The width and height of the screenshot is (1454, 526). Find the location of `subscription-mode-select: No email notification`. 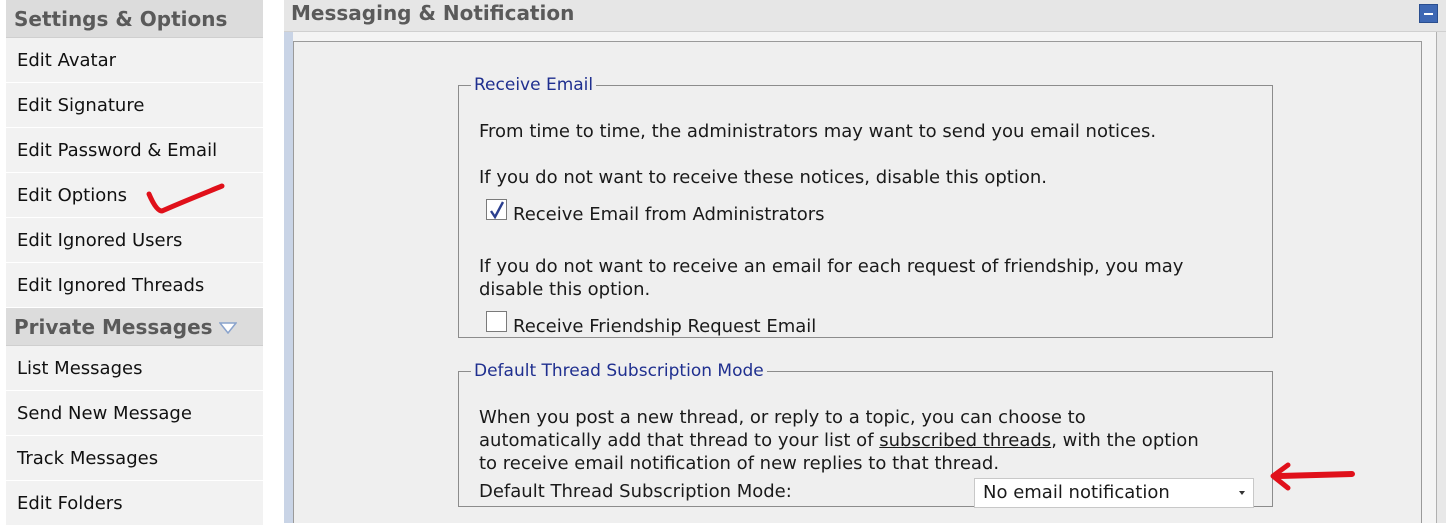

subscription-mode-select: No email notification is located at coordinates (1114, 493).